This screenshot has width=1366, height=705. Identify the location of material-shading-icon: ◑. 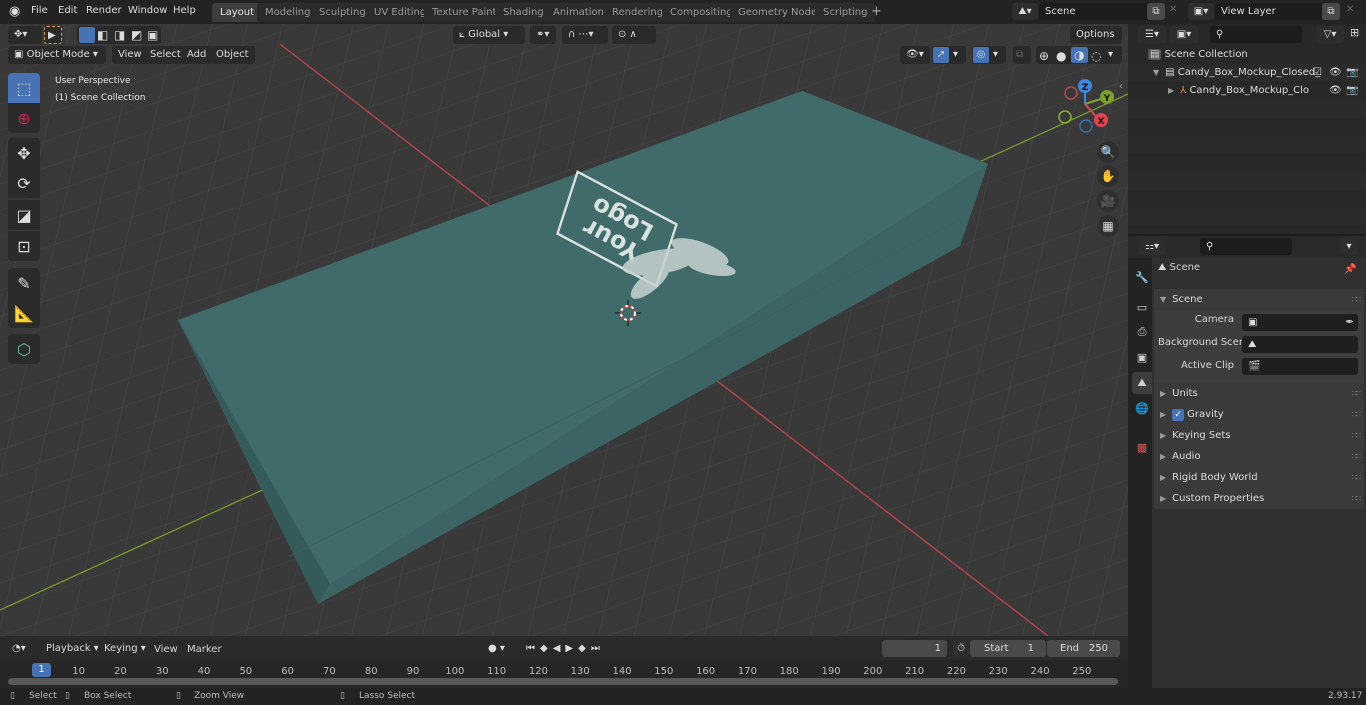
(1079, 55).